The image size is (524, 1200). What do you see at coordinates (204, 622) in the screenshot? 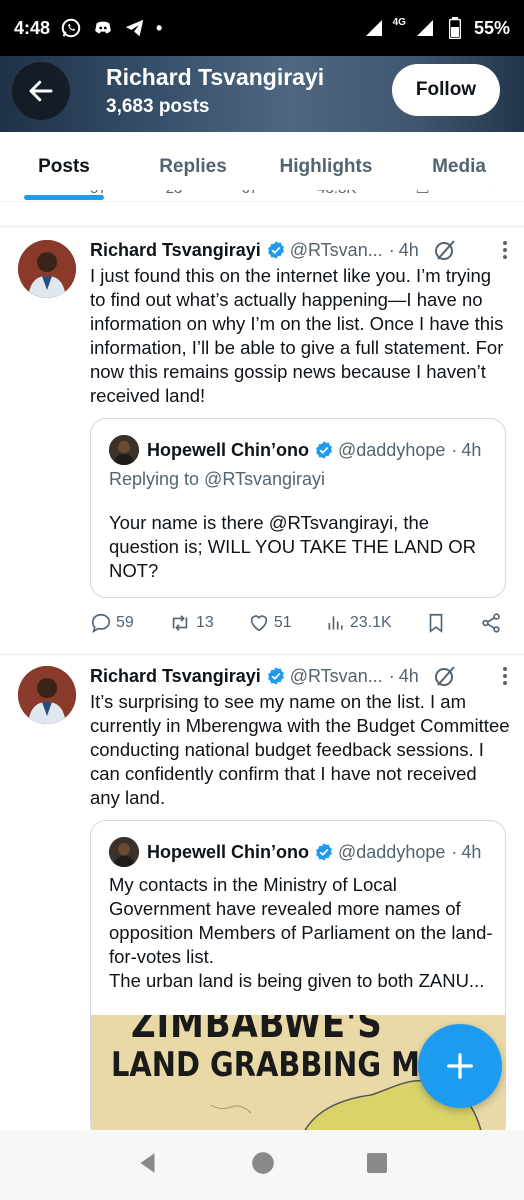
I see `repost-count: 13` at bounding box center [204, 622].